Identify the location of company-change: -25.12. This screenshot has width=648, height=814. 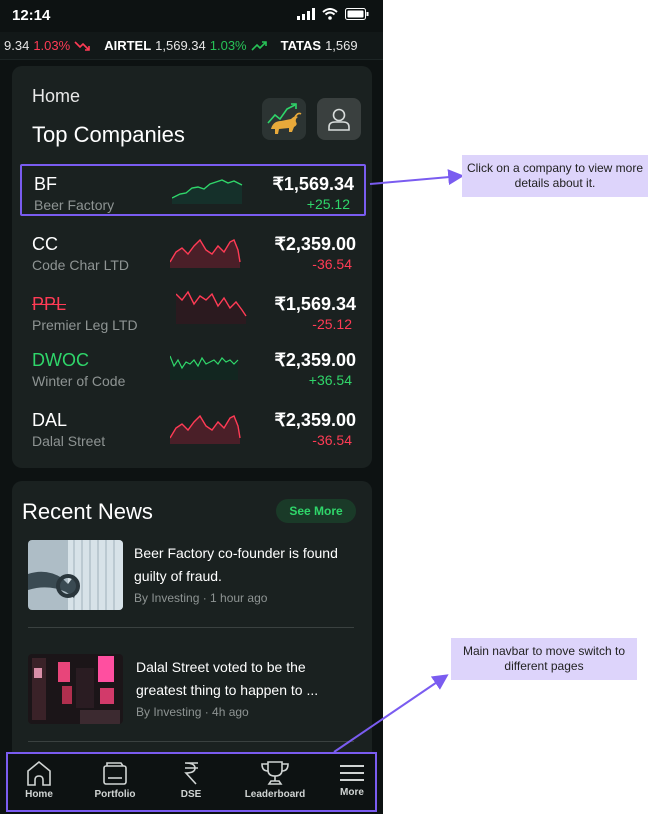
(332, 324).